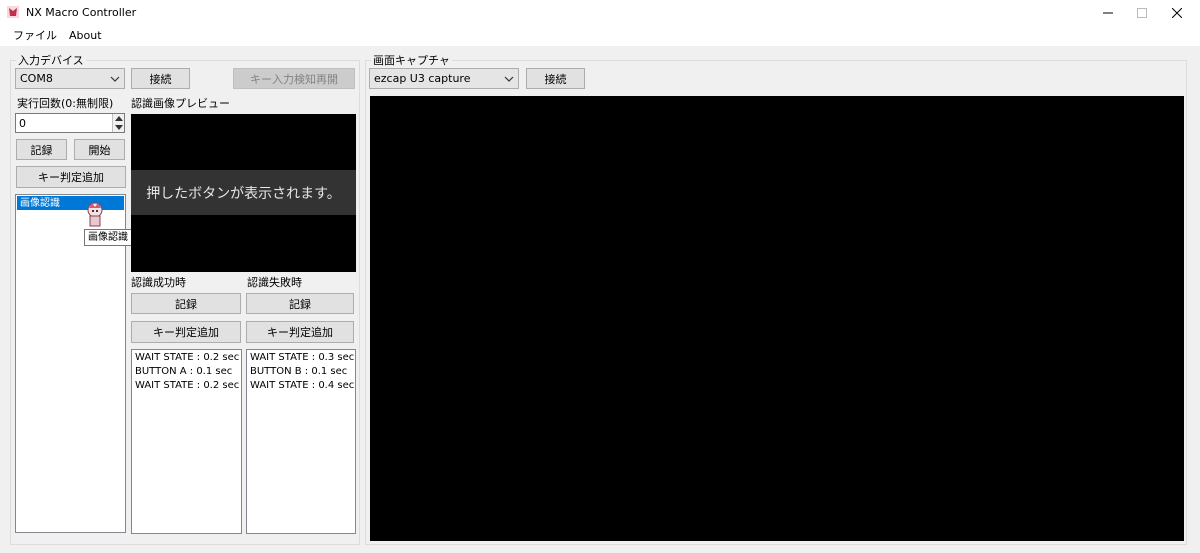 The width and height of the screenshot is (1200, 553). What do you see at coordinates (600, 35) in the screenshot?
I see `menu-bar` at bounding box center [600, 35].